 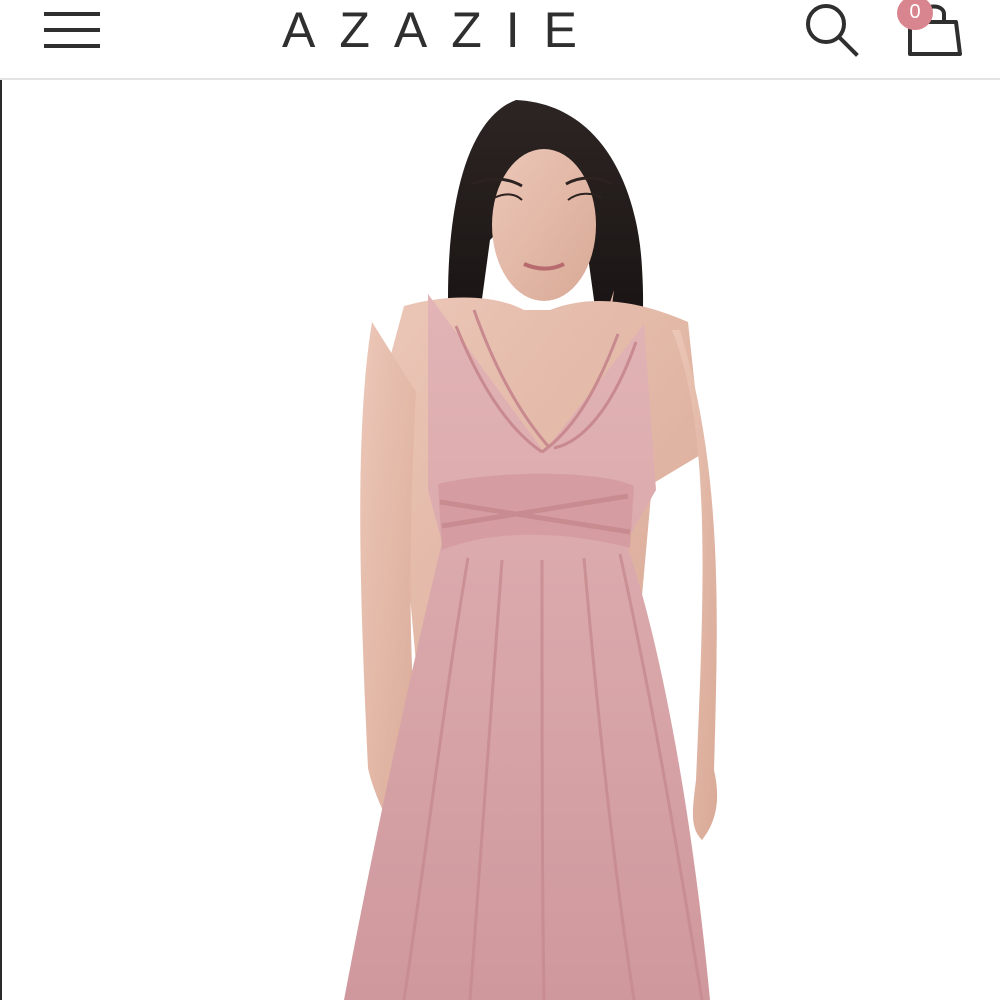 I want to click on menu-button, so click(x=72, y=30).